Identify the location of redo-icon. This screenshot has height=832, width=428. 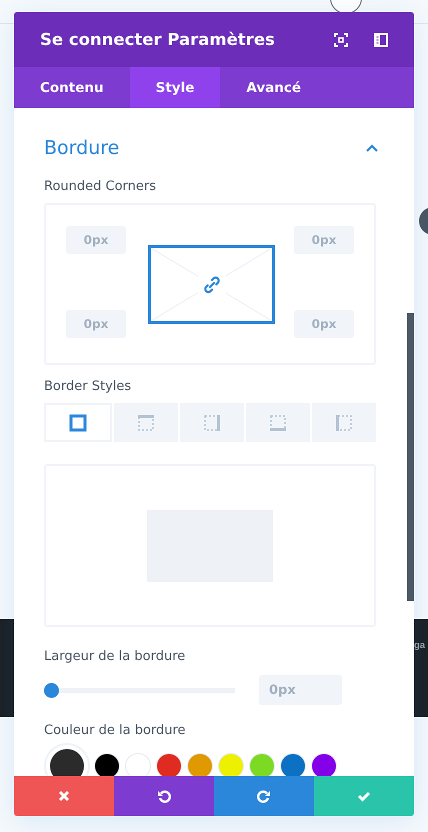
(264, 796).